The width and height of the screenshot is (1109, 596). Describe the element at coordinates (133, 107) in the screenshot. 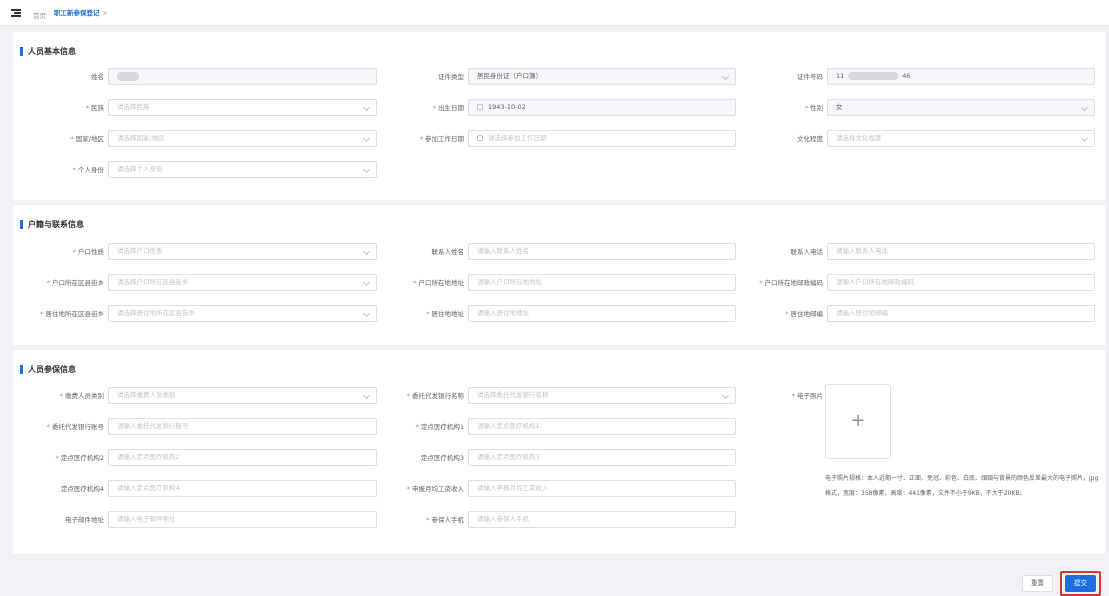

I see `ethnic-placeholder: 请选择民族` at that location.